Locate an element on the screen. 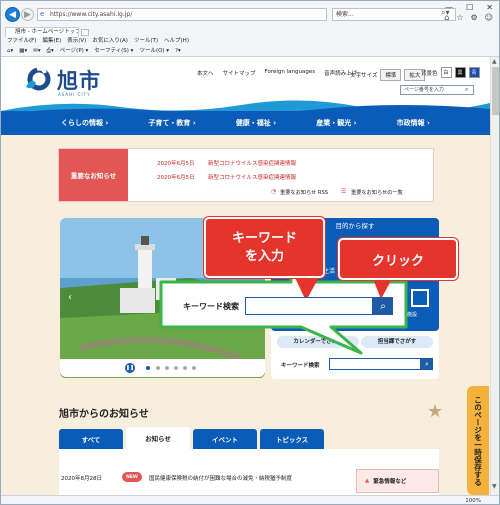 Image resolution: width=500 pixels, height=505 pixels. tab-topics: トピックス is located at coordinates (292, 439).